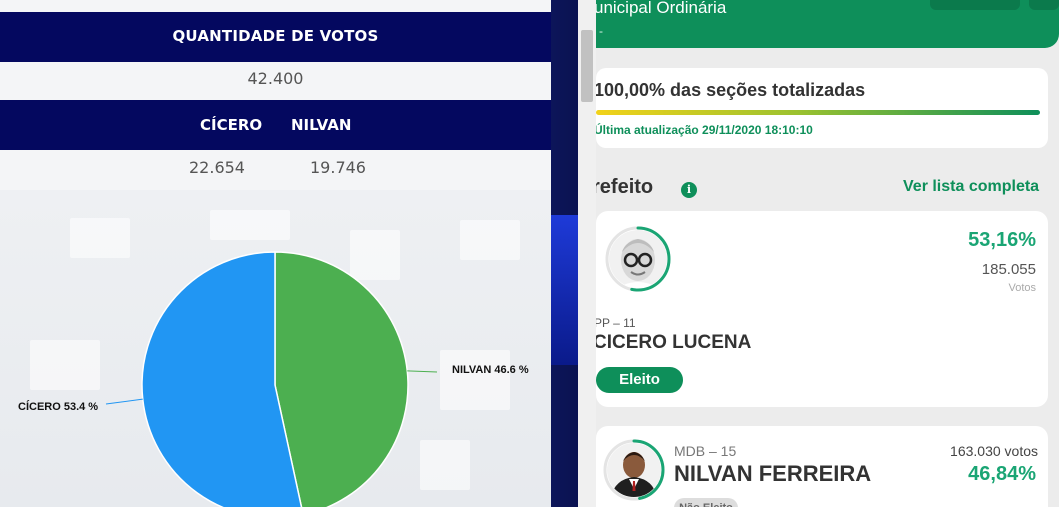 Image resolution: width=1059 pixels, height=507 pixels. What do you see at coordinates (773, 473) in the screenshot?
I see `candidate-name: NILVAN FERREIRA` at bounding box center [773, 473].